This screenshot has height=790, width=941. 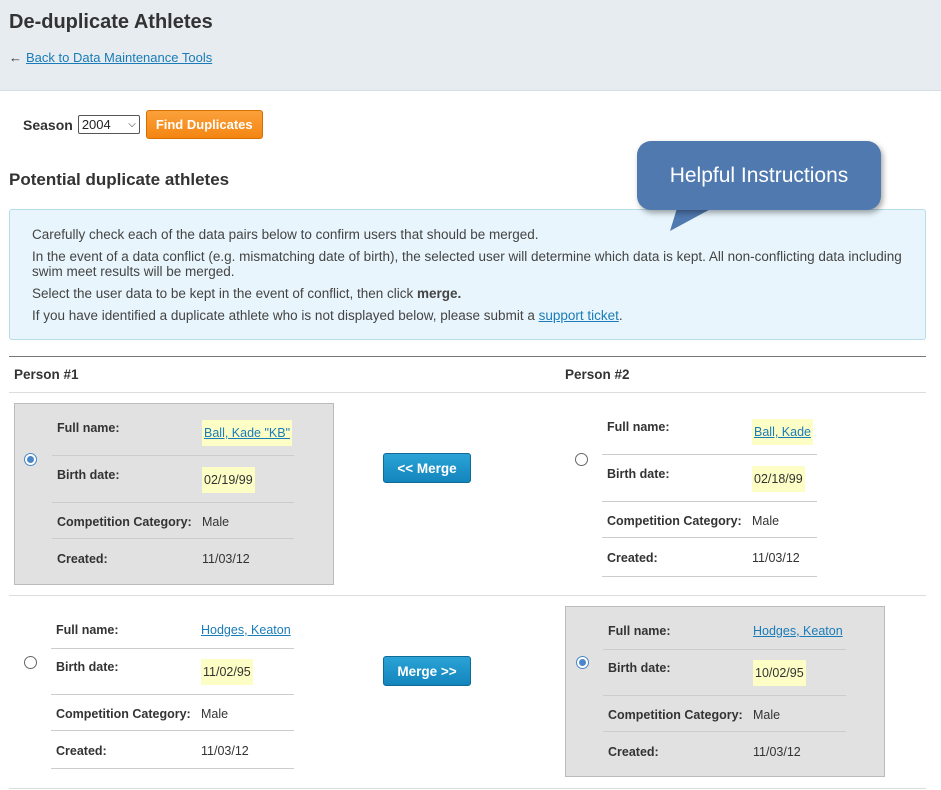 I want to click on birth-date-value: 10/02/95, so click(x=779, y=673).